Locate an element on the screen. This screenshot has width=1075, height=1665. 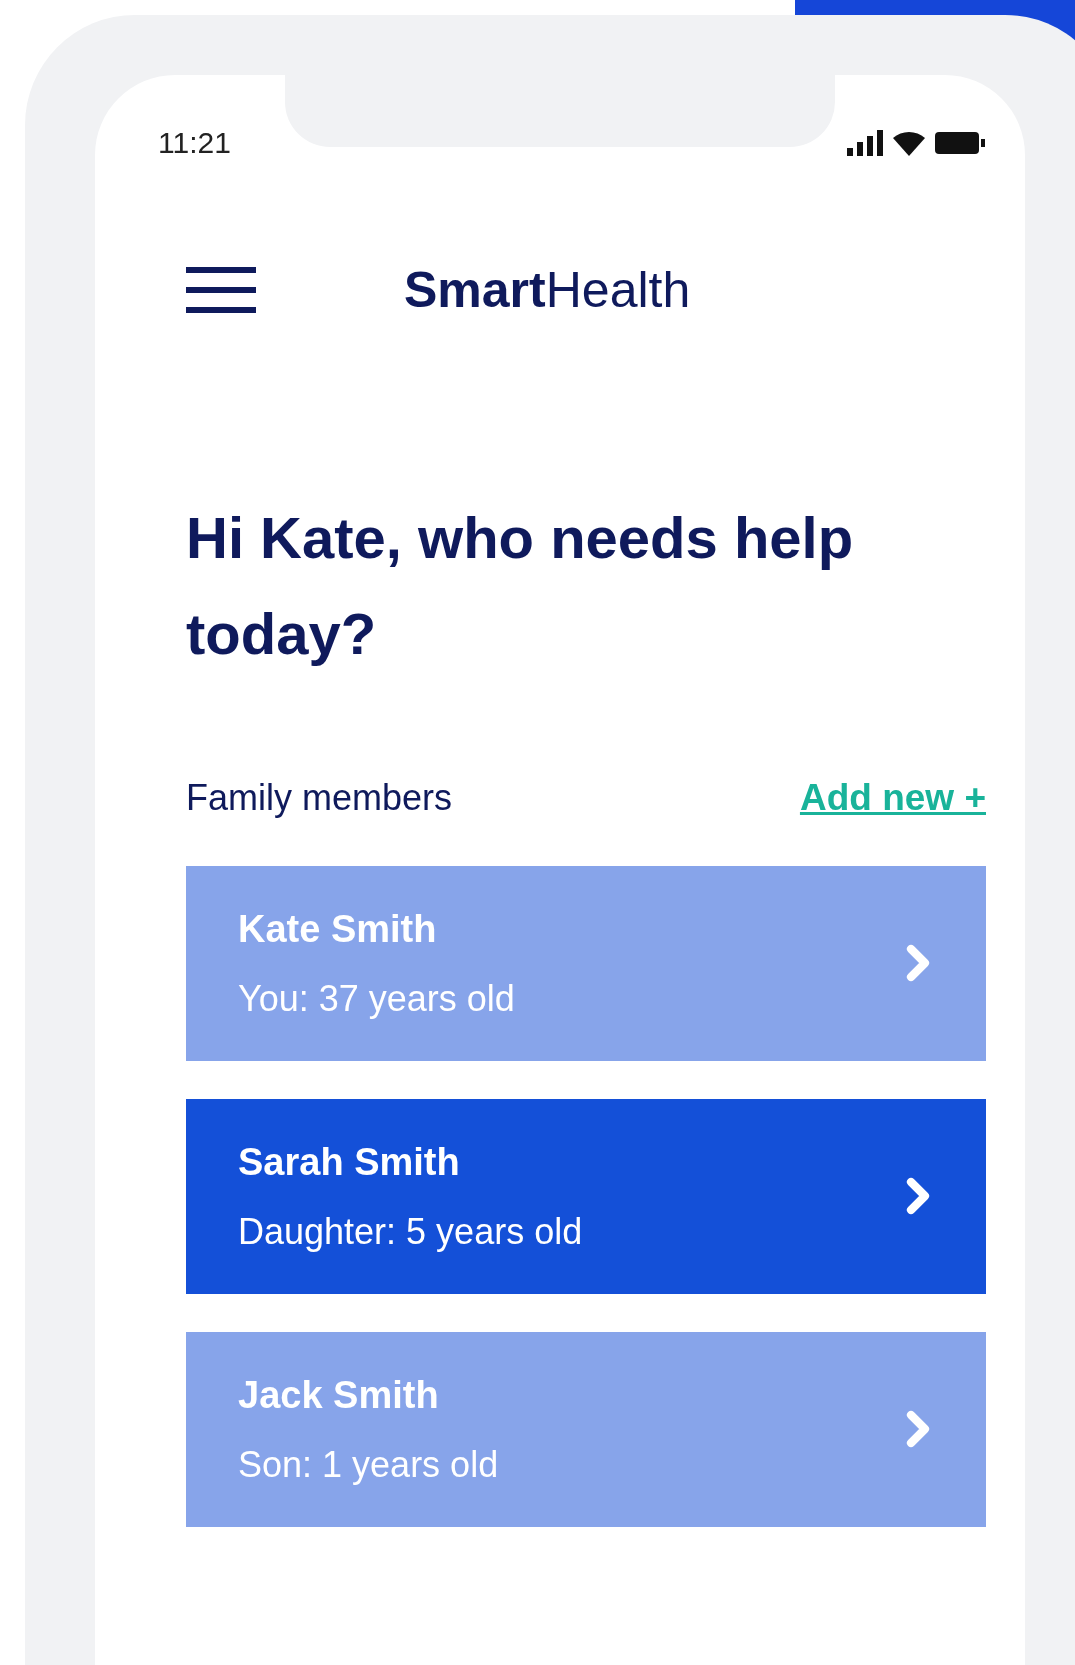
member-detail: You: 37 years old is located at coordinates (376, 998).